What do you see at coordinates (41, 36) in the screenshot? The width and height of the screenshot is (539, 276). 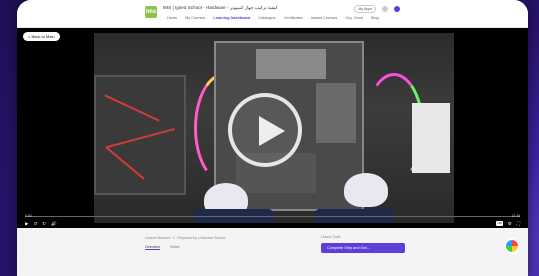 I see `back-button: < Back to Main` at bounding box center [41, 36].